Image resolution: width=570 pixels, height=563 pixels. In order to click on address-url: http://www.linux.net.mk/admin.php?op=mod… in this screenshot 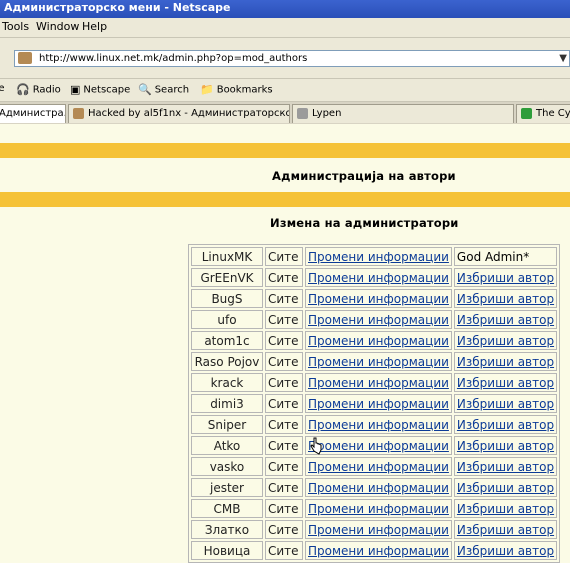, I will do `click(173, 58)`.